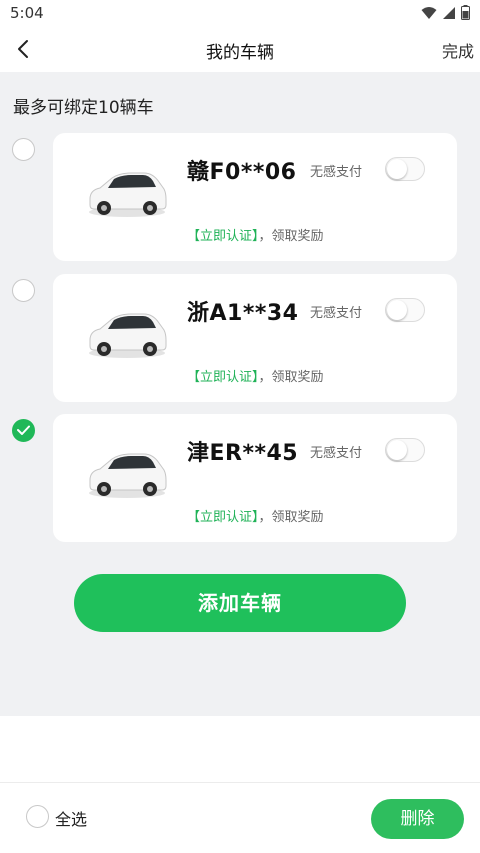 This screenshot has height=853, width=480. I want to click on wifi-icon, so click(429, 12).